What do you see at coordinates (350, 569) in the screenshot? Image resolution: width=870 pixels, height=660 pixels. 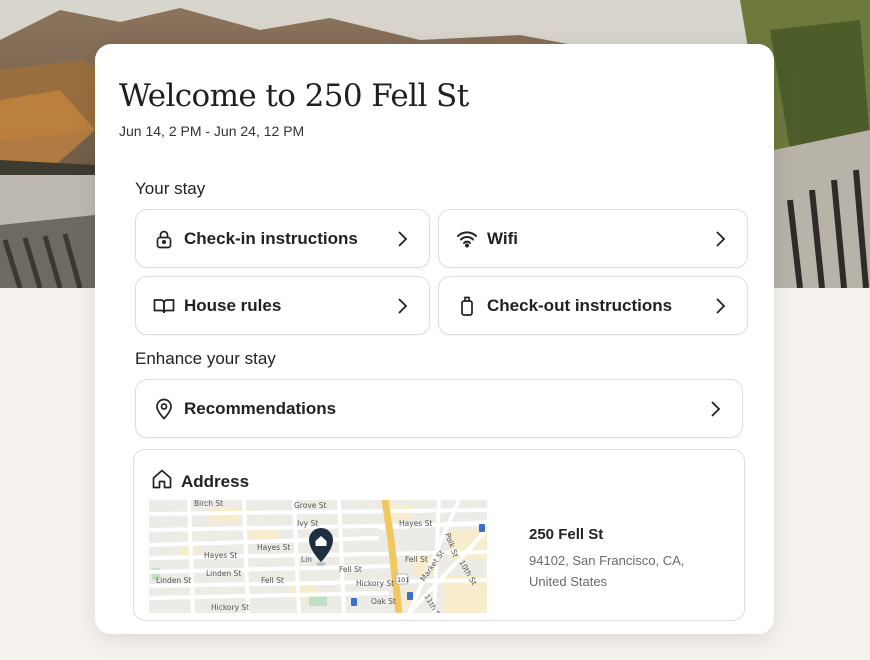 I see `map-label-fell-st-mid: Fell St` at bounding box center [350, 569].